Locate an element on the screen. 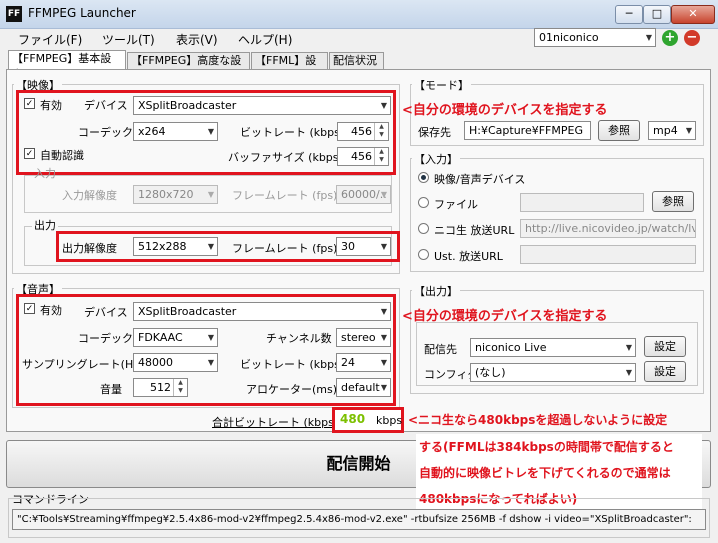 The image size is (718, 543). input-file-label: ファイル is located at coordinates (456, 204).